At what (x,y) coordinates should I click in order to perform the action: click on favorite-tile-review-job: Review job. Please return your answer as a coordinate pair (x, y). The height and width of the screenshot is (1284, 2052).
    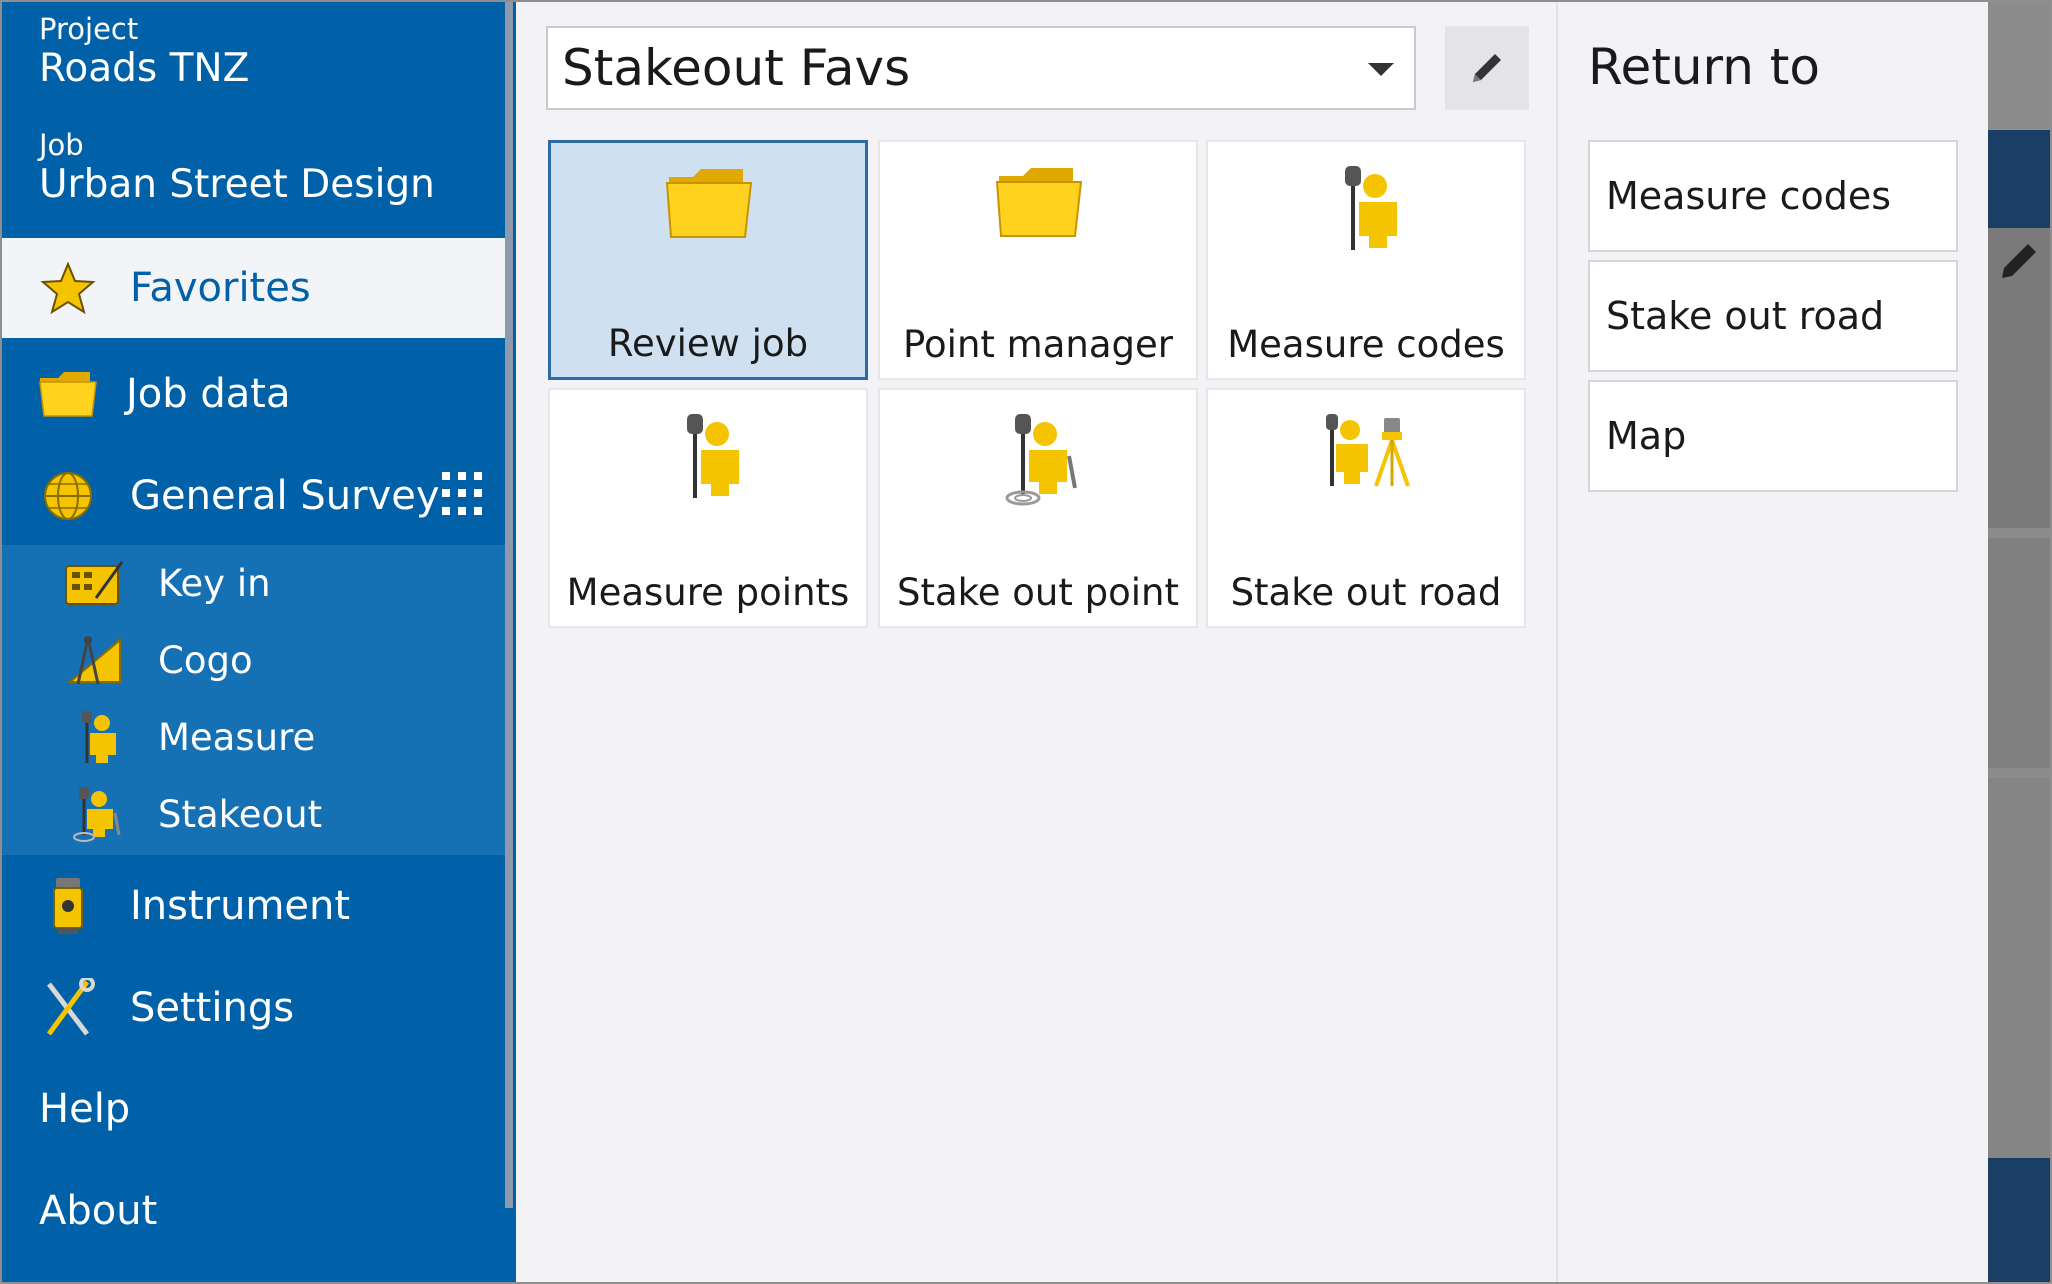
    Looking at the image, I should click on (708, 260).